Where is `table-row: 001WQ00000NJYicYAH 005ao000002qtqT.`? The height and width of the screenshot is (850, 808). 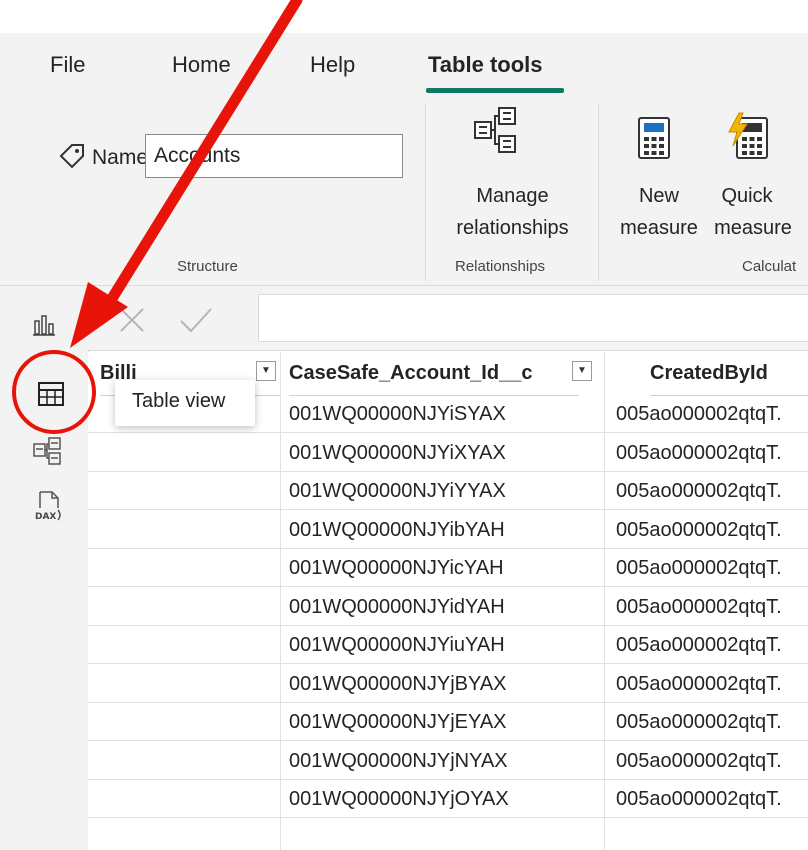
table-row: 001WQ00000NJYicYAH 005ao000002qtqT. is located at coordinates (448, 568).